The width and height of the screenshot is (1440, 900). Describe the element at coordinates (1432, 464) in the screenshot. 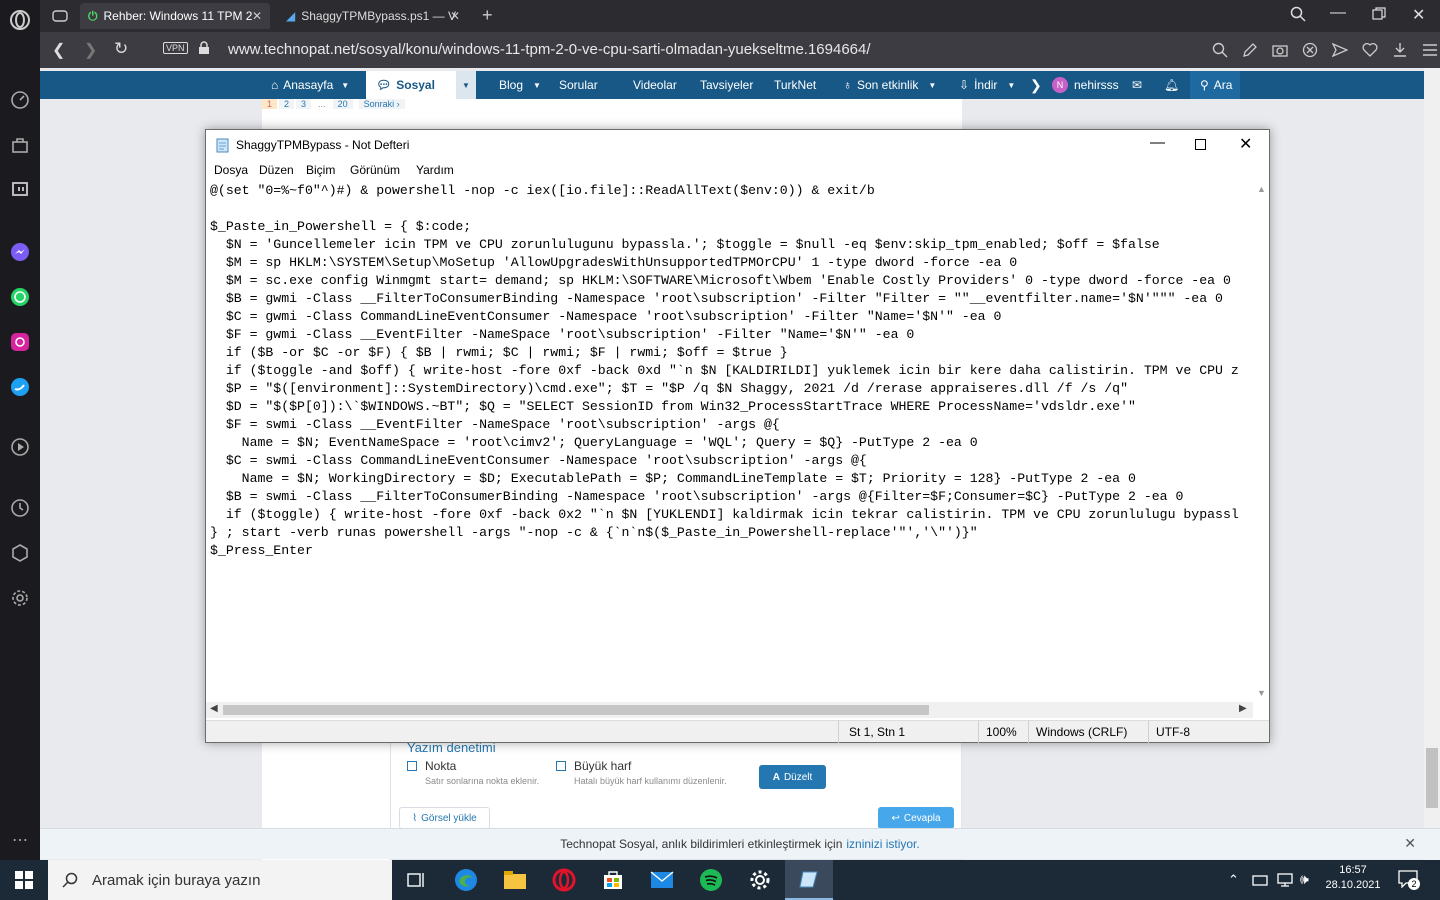

I see `page-scrollbar` at that location.